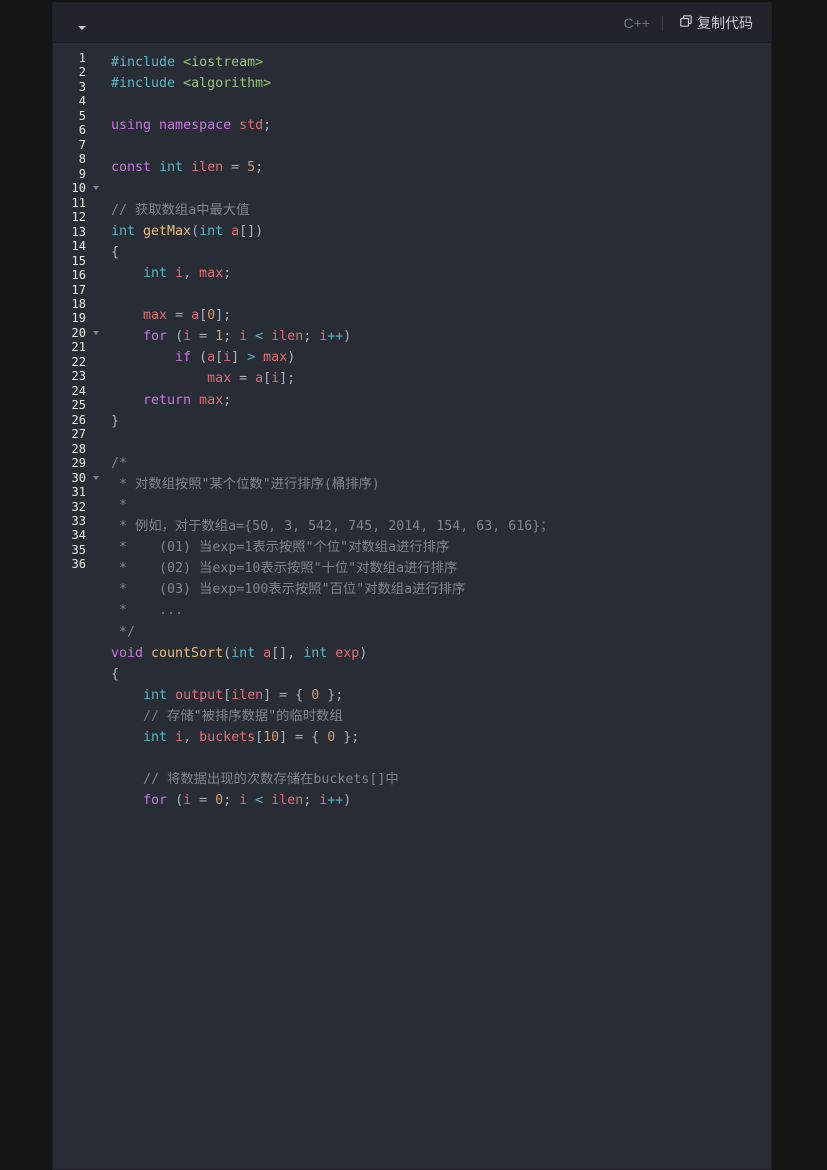 The image size is (827, 1170). What do you see at coordinates (147, 62) in the screenshot?
I see `code-token: #include` at bounding box center [147, 62].